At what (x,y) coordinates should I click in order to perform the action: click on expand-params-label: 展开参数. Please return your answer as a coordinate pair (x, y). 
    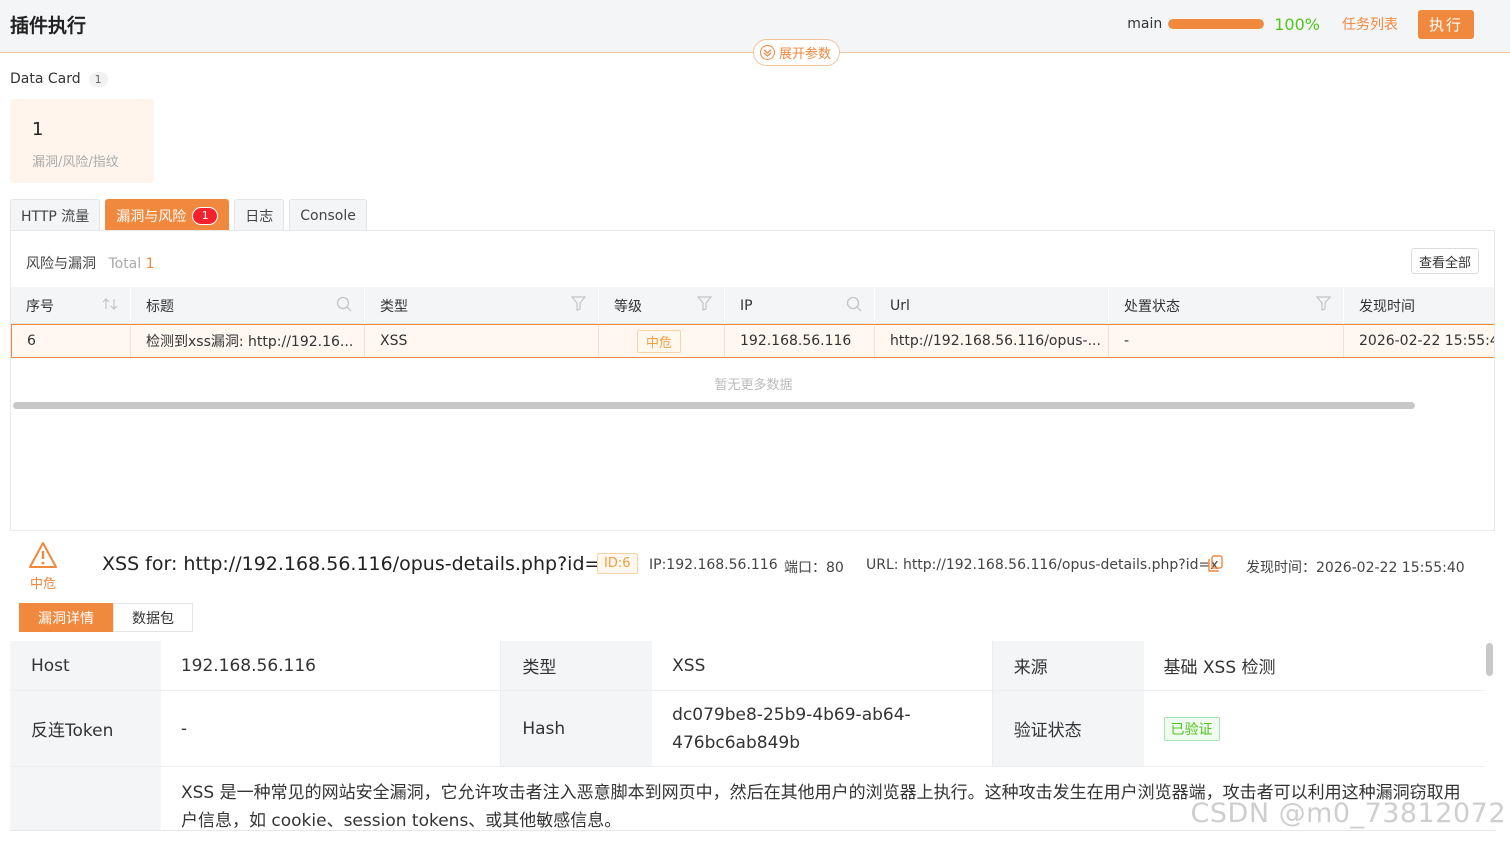
    Looking at the image, I should click on (805, 54).